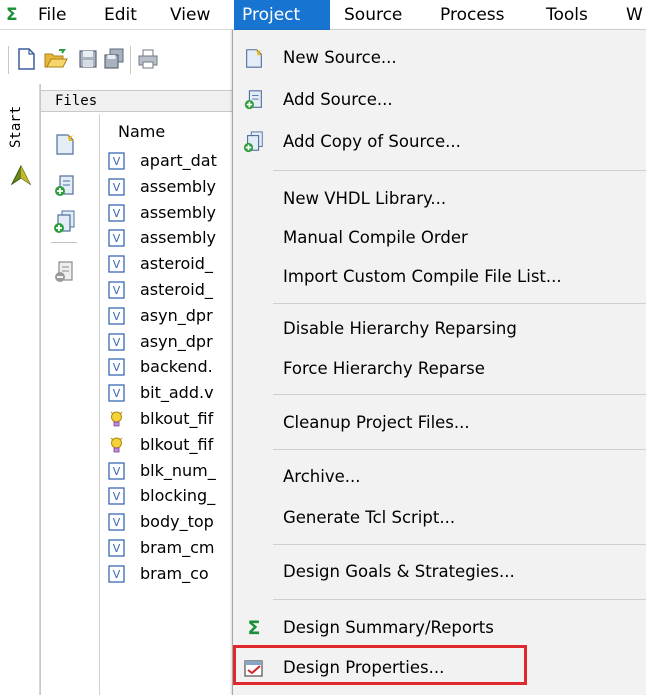 The width and height of the screenshot is (646, 695). Describe the element at coordinates (190, 15) in the screenshot. I see `menu-view: View` at that location.